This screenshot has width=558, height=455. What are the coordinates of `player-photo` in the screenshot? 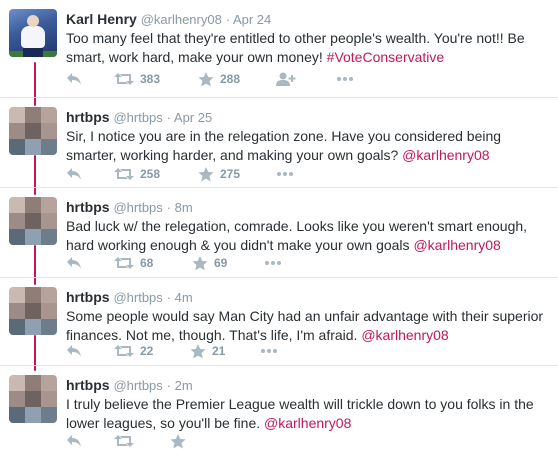 It's located at (33, 33).